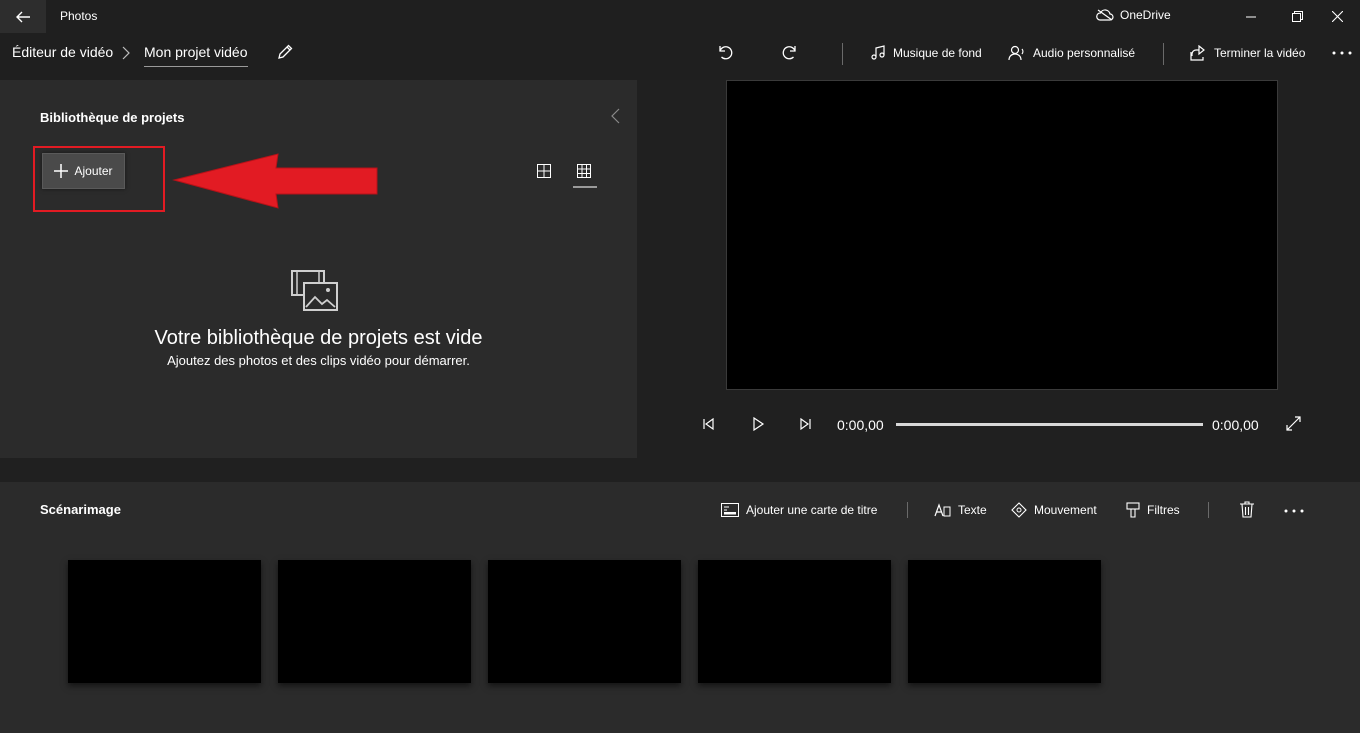  What do you see at coordinates (585, 187) in the screenshot?
I see `view-selected-indicator` at bounding box center [585, 187].